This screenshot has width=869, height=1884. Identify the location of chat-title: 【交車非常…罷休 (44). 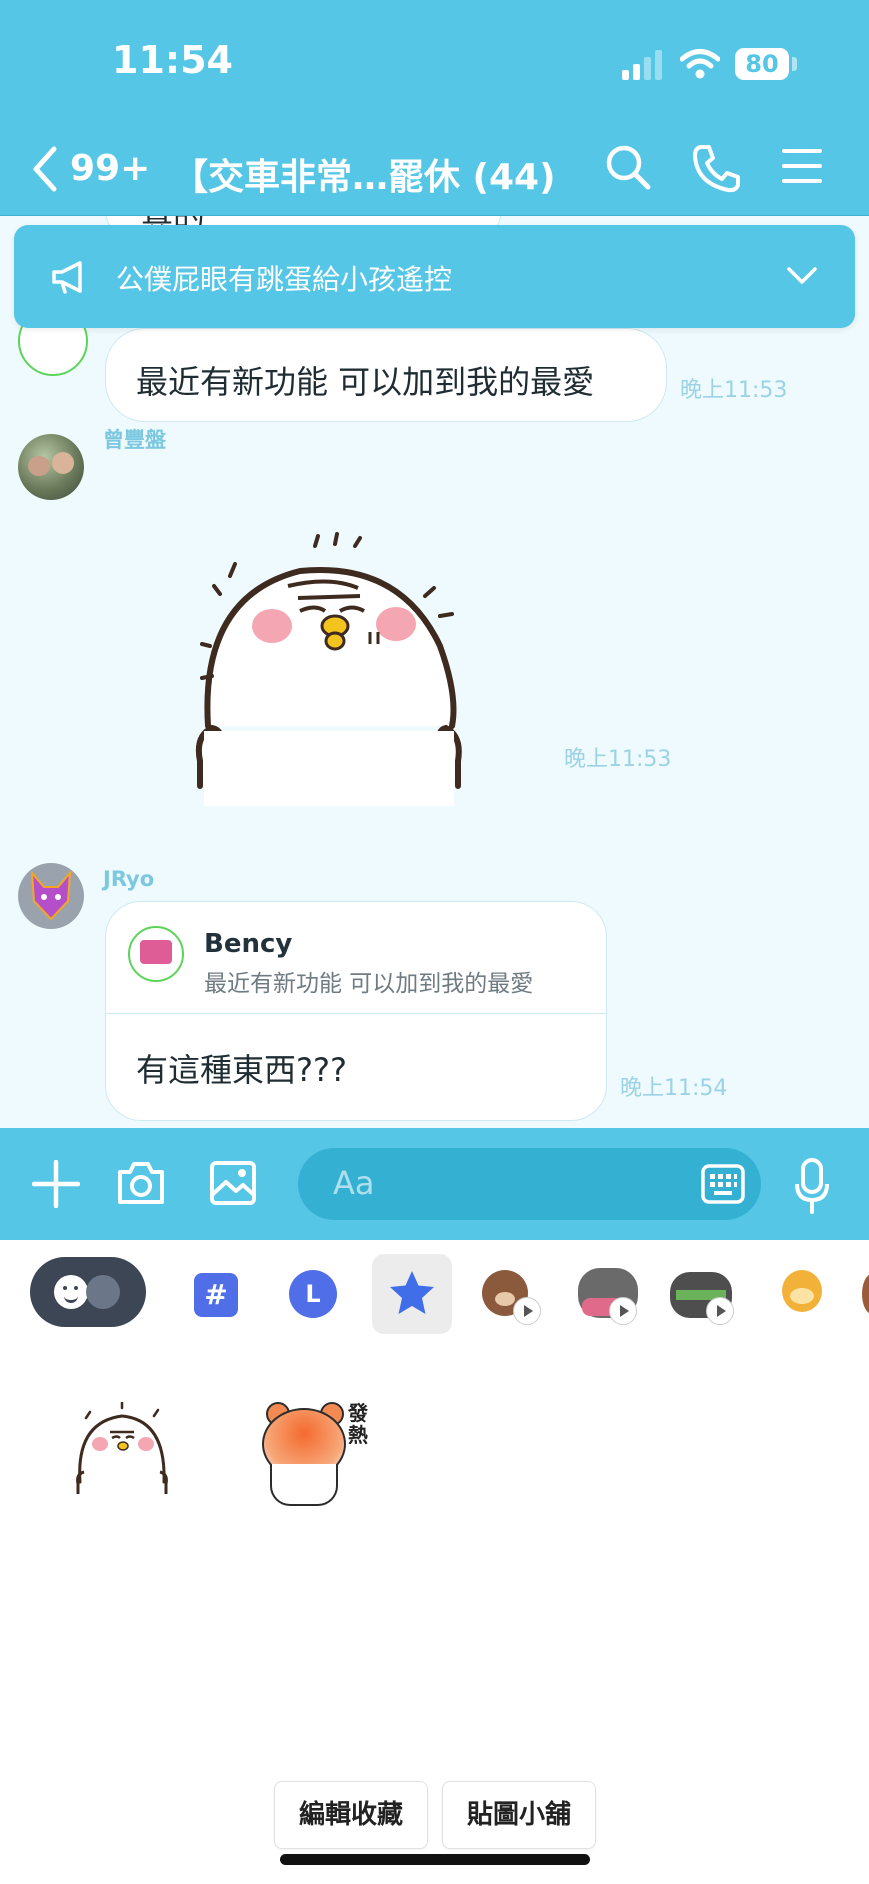
(364, 174).